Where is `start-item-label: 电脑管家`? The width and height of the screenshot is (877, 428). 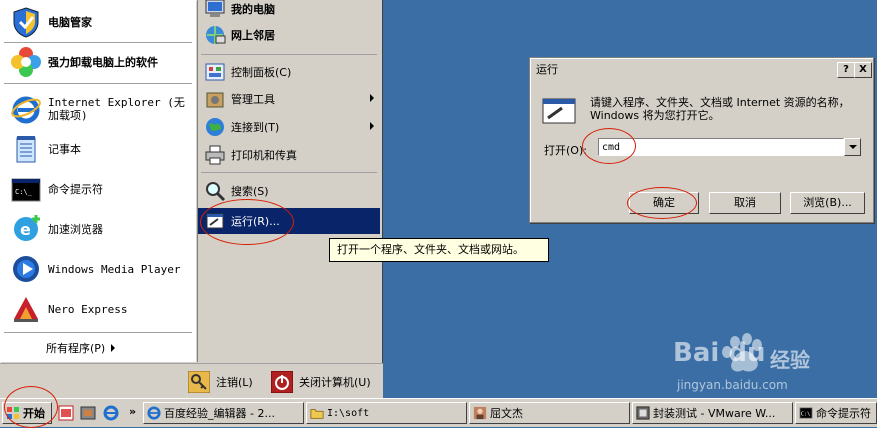 start-item-label: 电脑管家 is located at coordinates (70, 22).